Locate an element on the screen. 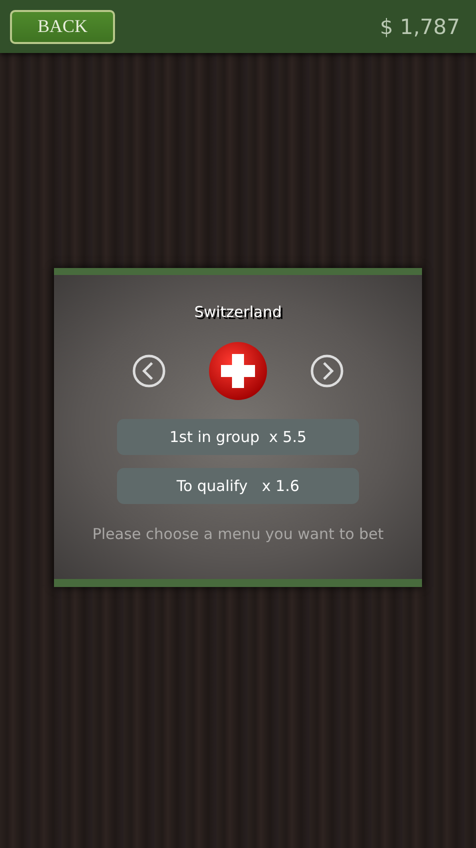  previous-button is located at coordinates (149, 371).